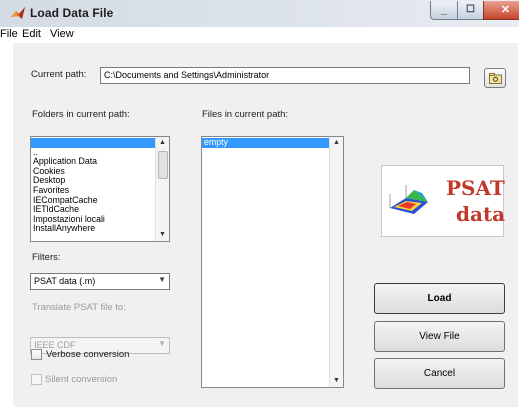 This screenshot has width=519, height=407. I want to click on filters-label: Filters:, so click(46, 257).